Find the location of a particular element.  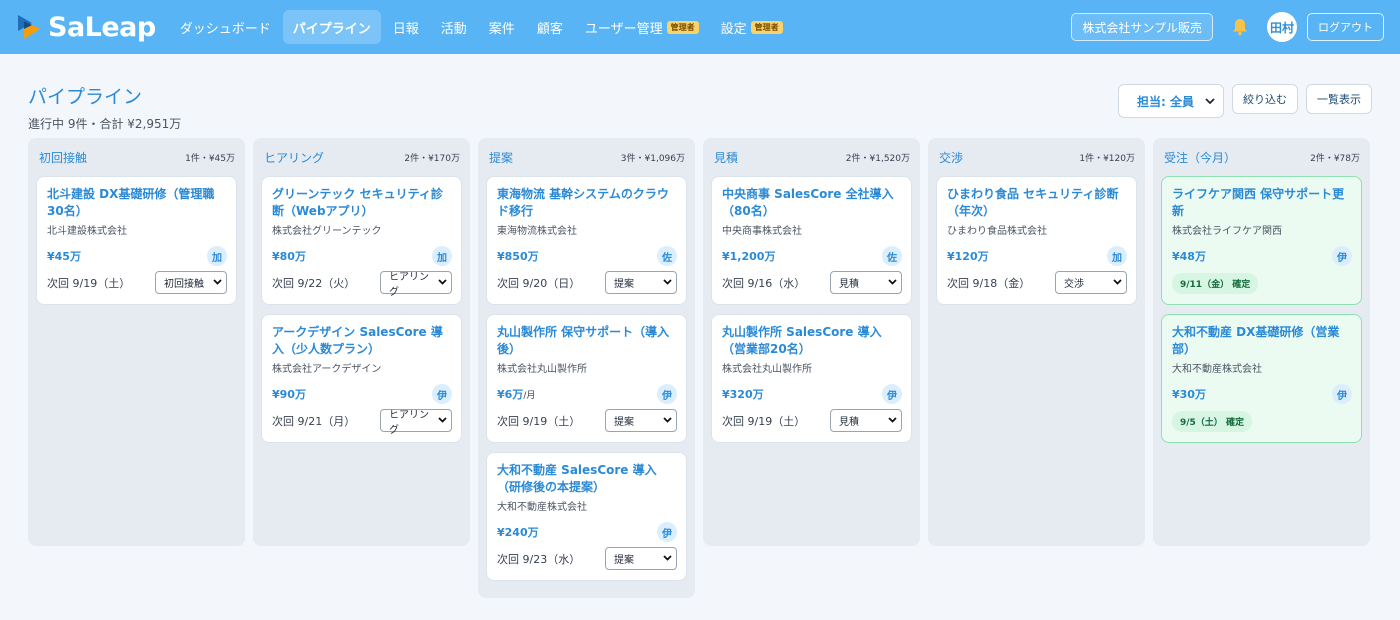

app-logo: SaLeap is located at coordinates (86, 27).